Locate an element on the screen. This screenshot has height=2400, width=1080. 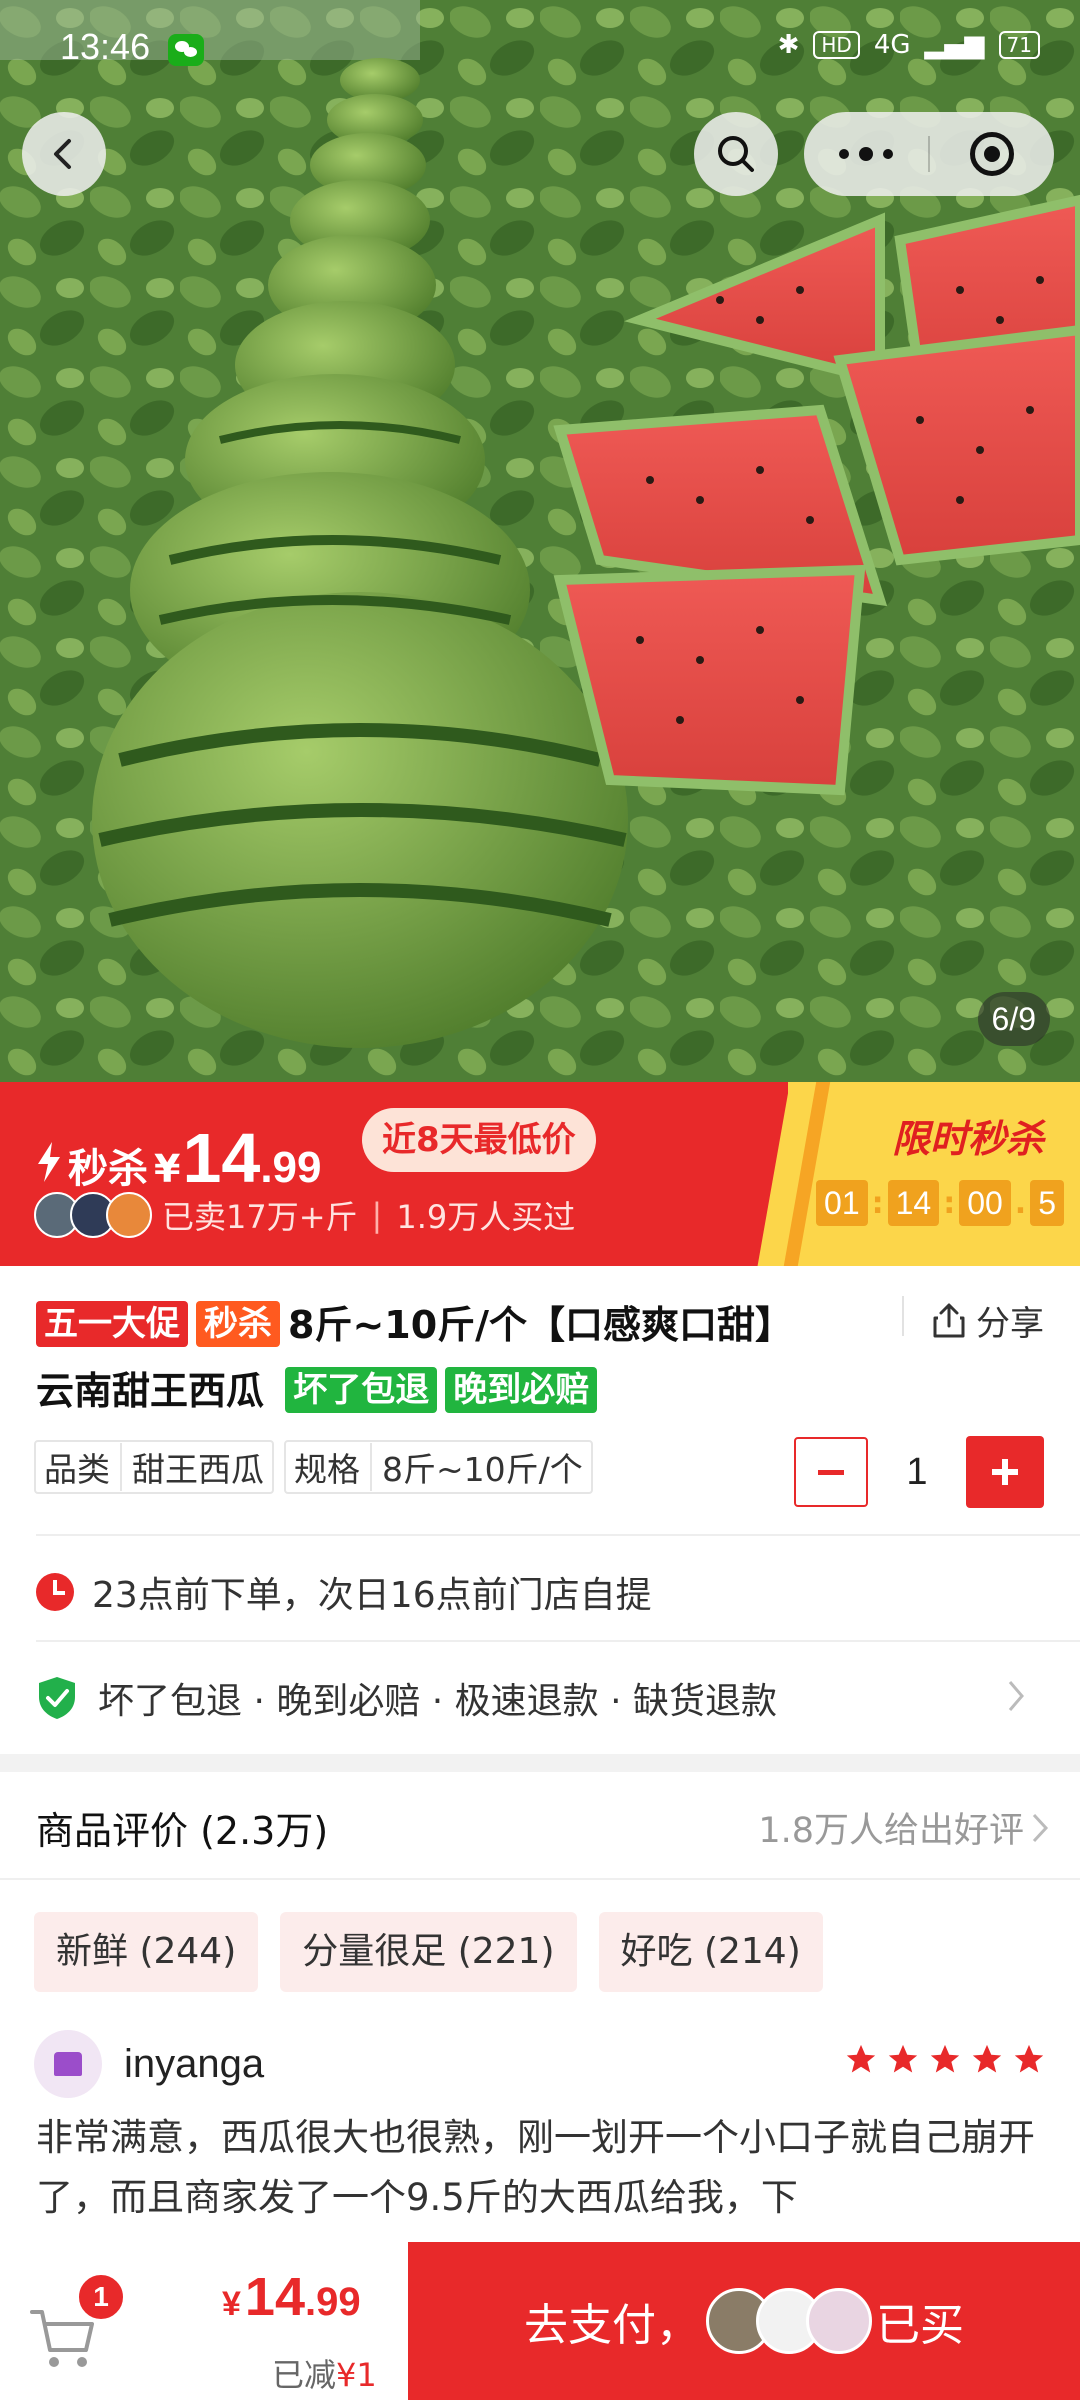
pickup-info: 23点前下单，次日16点前门店自提 is located at coordinates (344, 1592).